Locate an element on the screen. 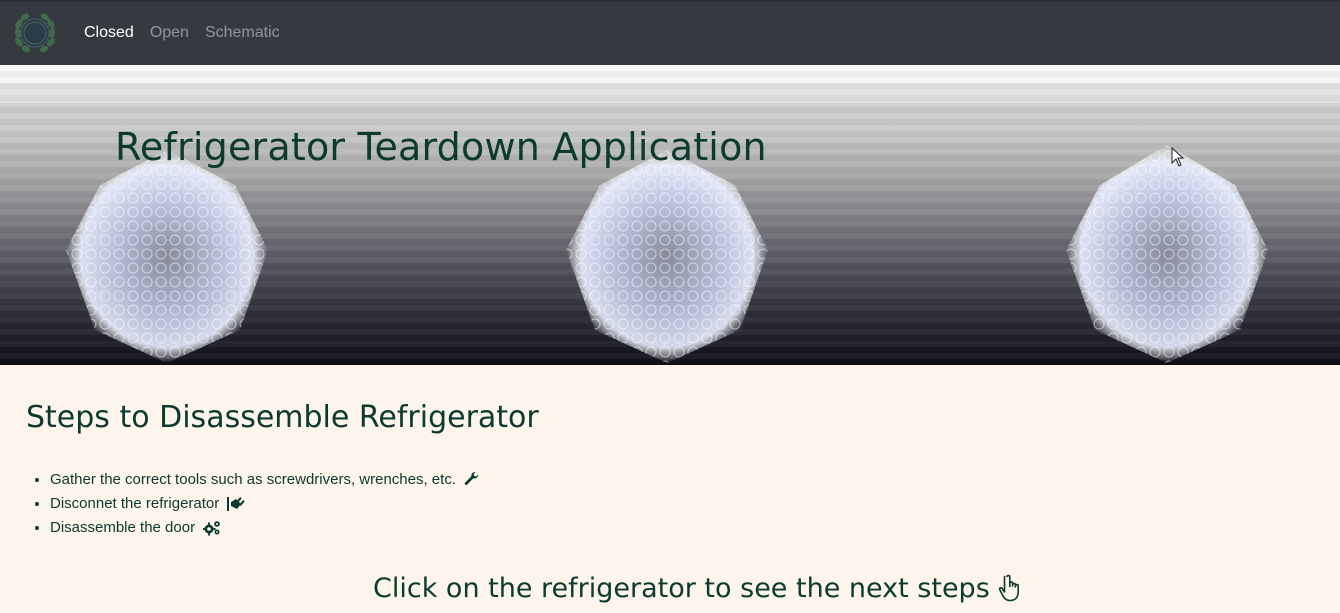 The height and width of the screenshot is (613, 1340). steps-heading: Steps to Disassemble Refrigerator is located at coordinates (282, 417).